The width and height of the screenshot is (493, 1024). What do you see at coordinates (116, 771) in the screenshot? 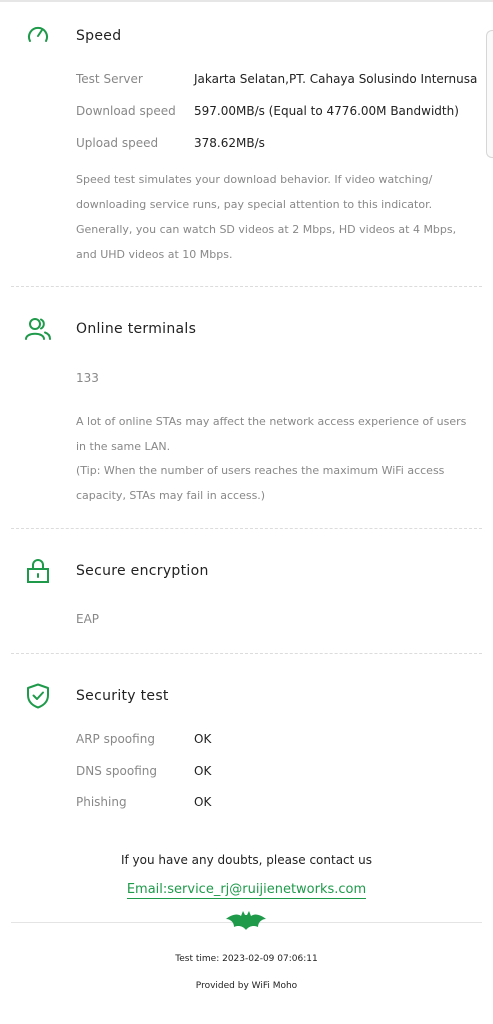
I see `dns-spoofing-label: DNS spoofing` at bounding box center [116, 771].